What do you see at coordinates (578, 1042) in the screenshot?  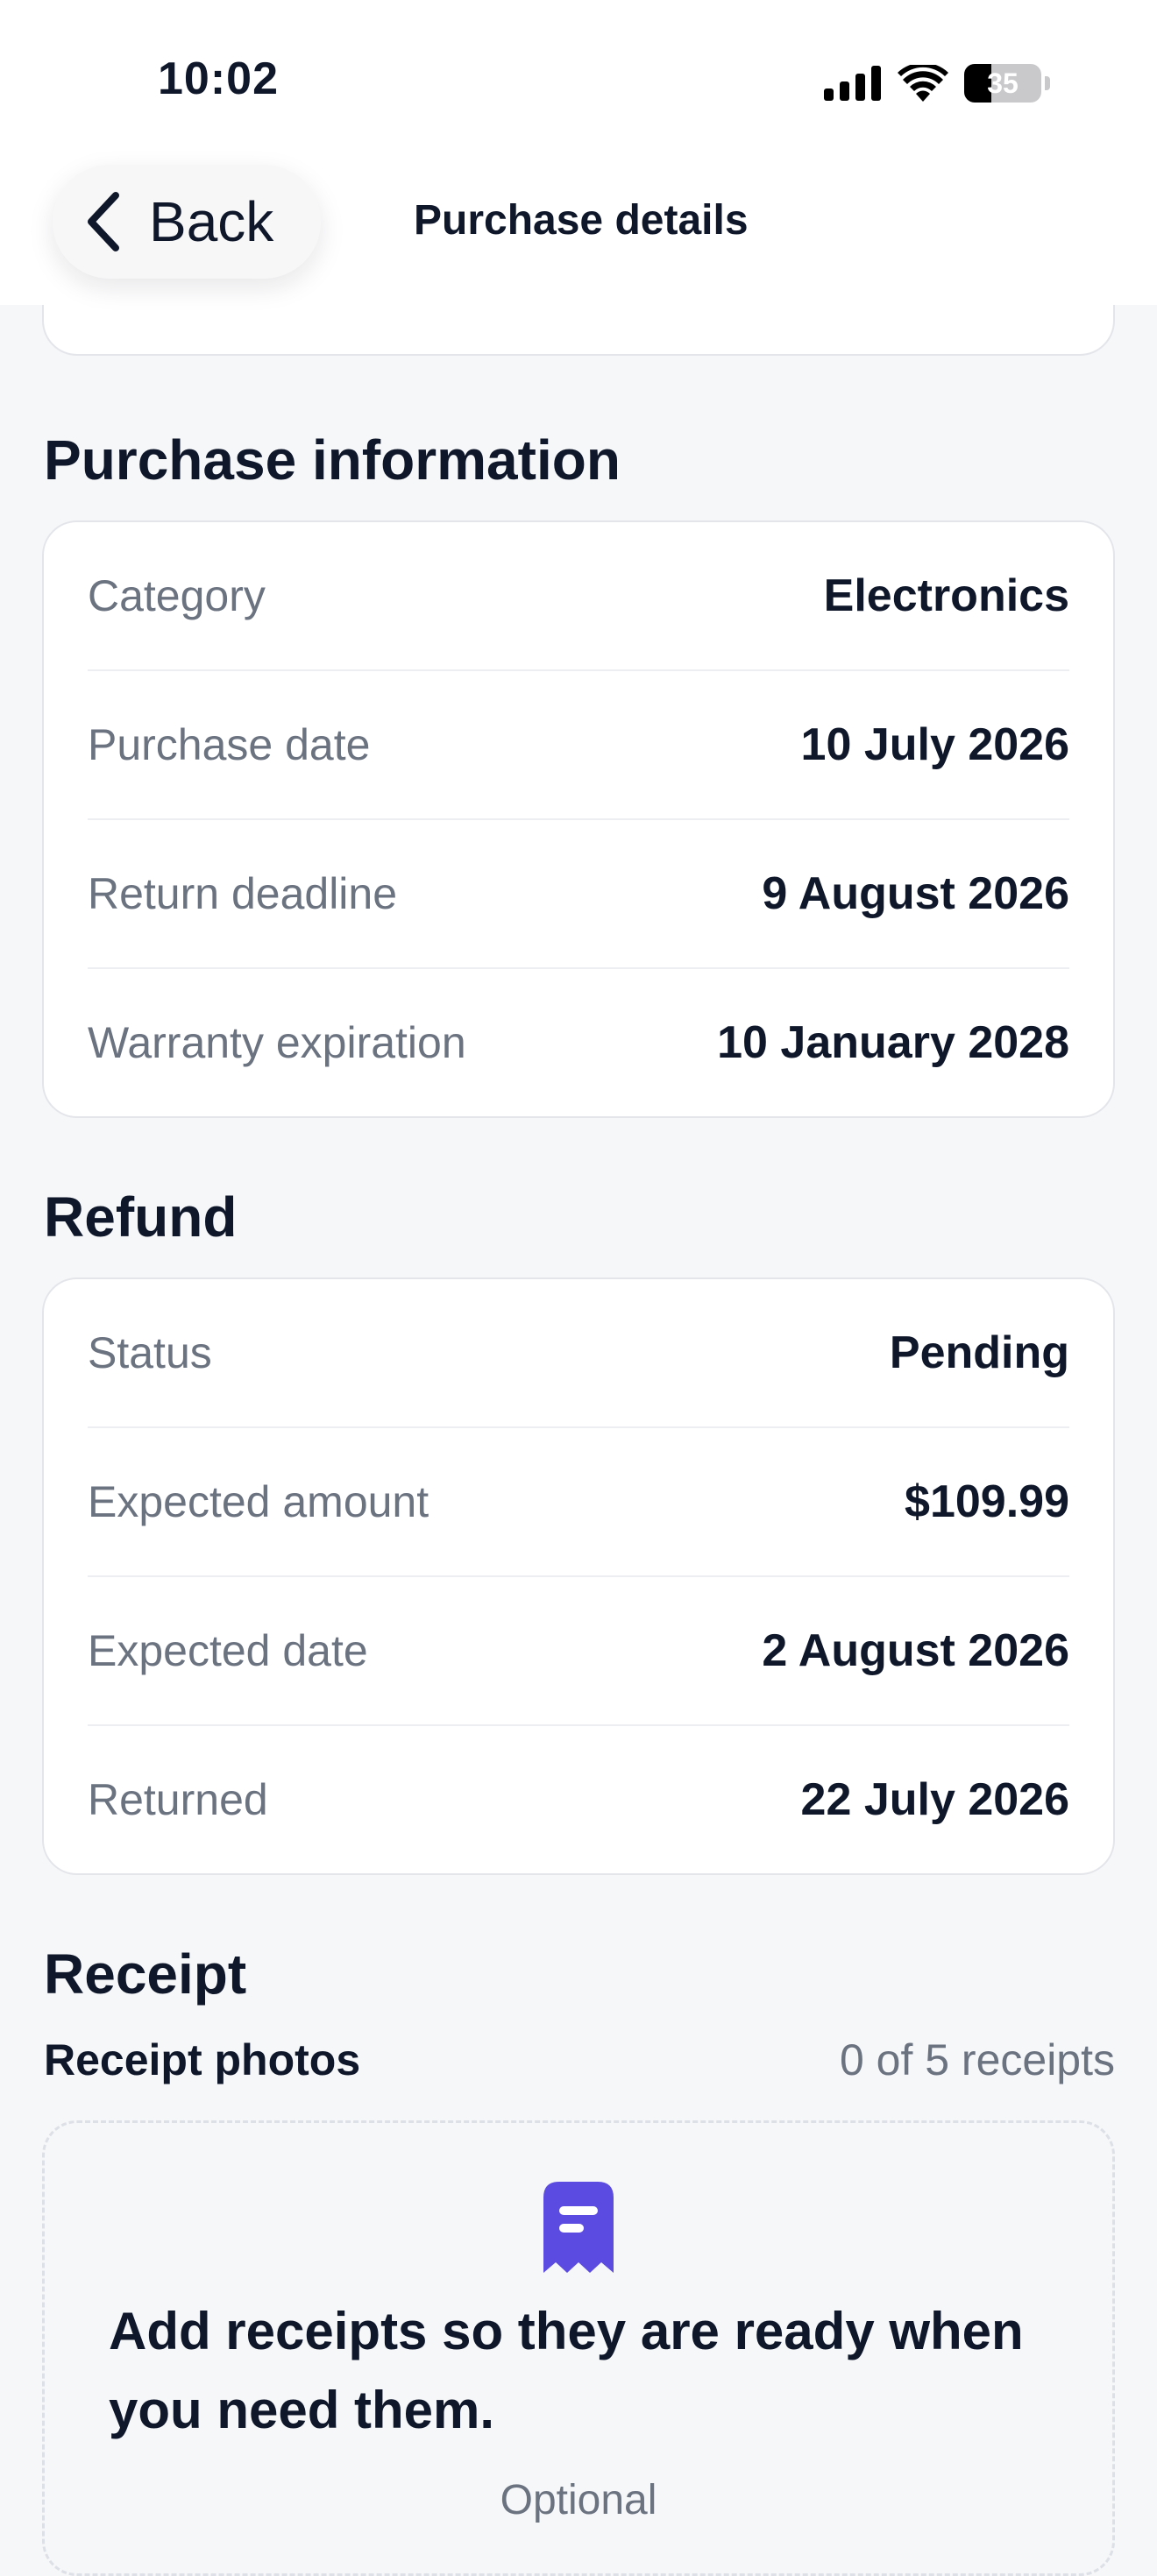 I see `warranty-expiration-row: Warranty expiration 10 January 2028` at bounding box center [578, 1042].